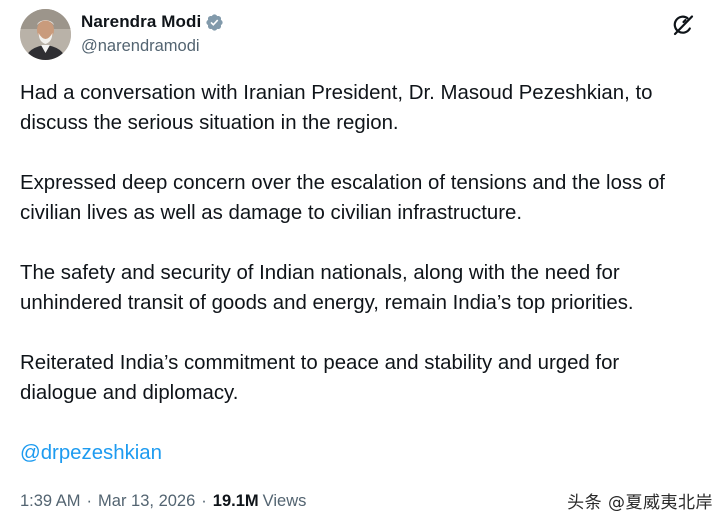  Describe the element at coordinates (214, 22) in the screenshot. I see `verified-badge-icon` at that location.